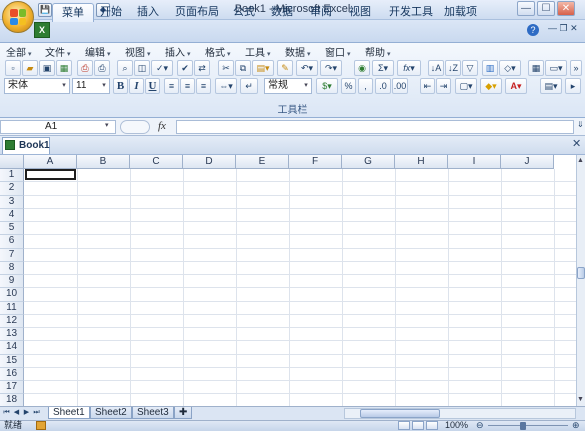 Image resolution: width=585 pixels, height=431 pixels. What do you see at coordinates (298, 51) in the screenshot?
I see `menu-data: 数据 ▾` at bounding box center [298, 51].